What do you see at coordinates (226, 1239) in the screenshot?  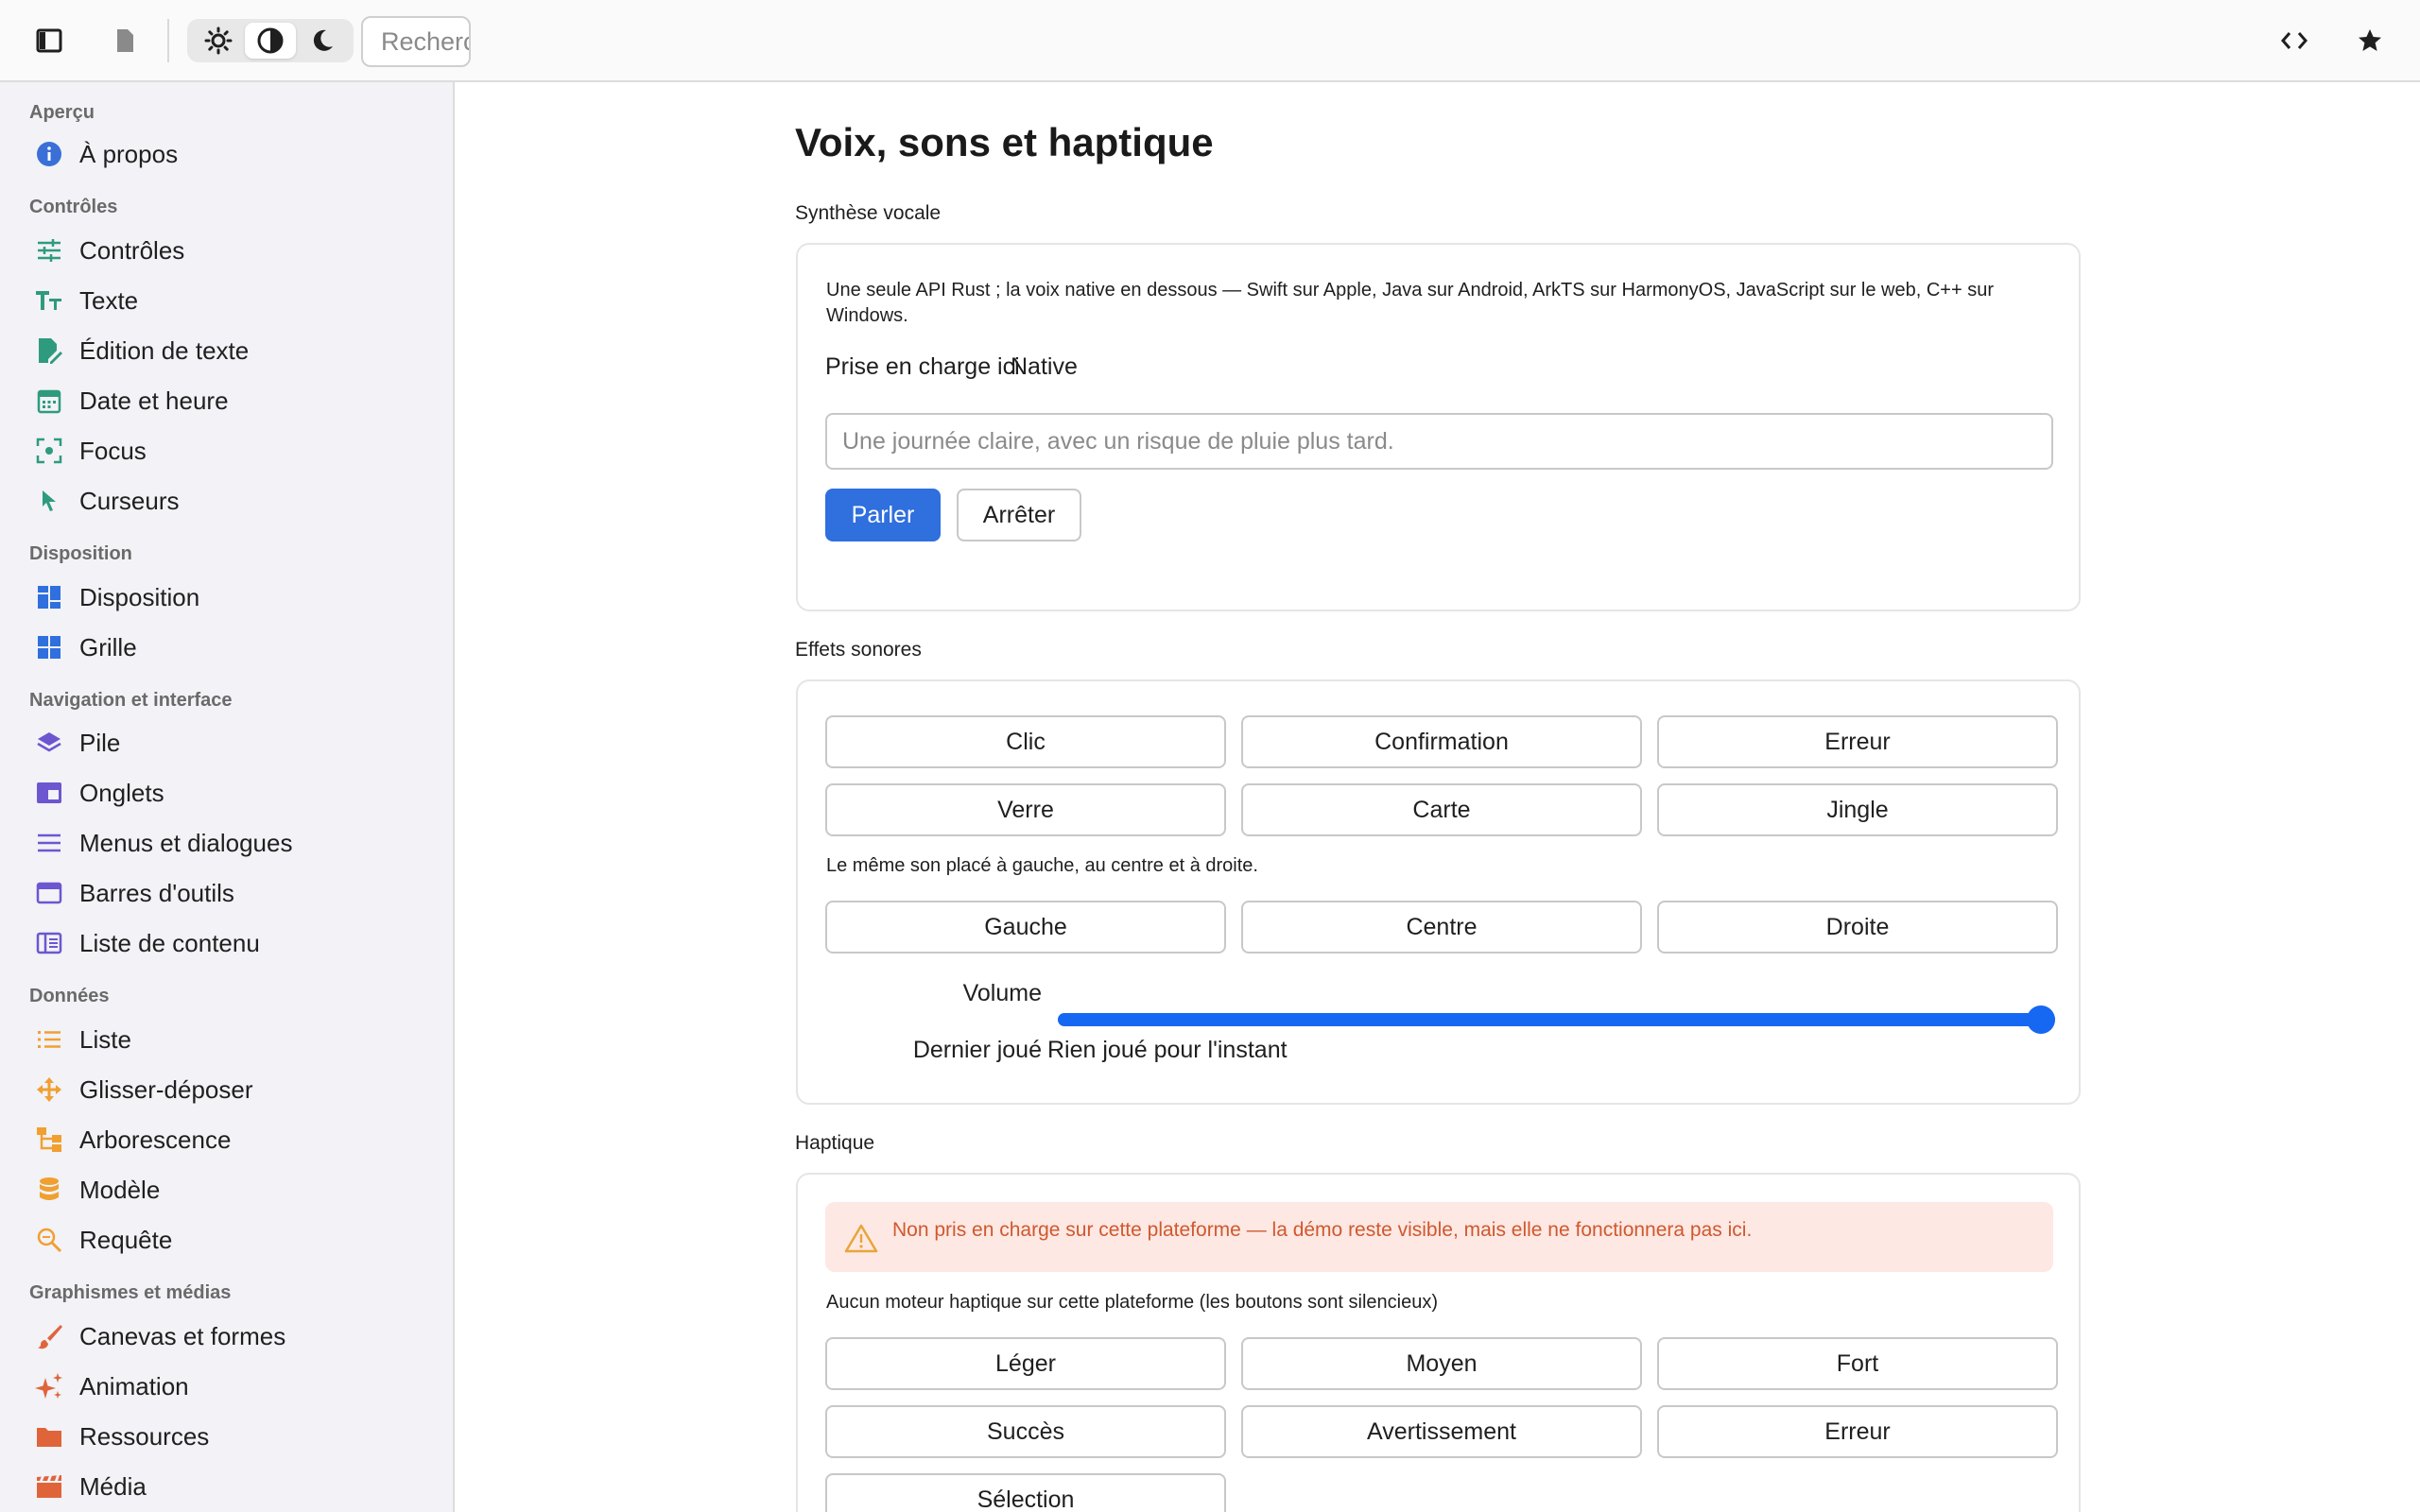 I see `sidebar-item-requete: Requête` at bounding box center [226, 1239].